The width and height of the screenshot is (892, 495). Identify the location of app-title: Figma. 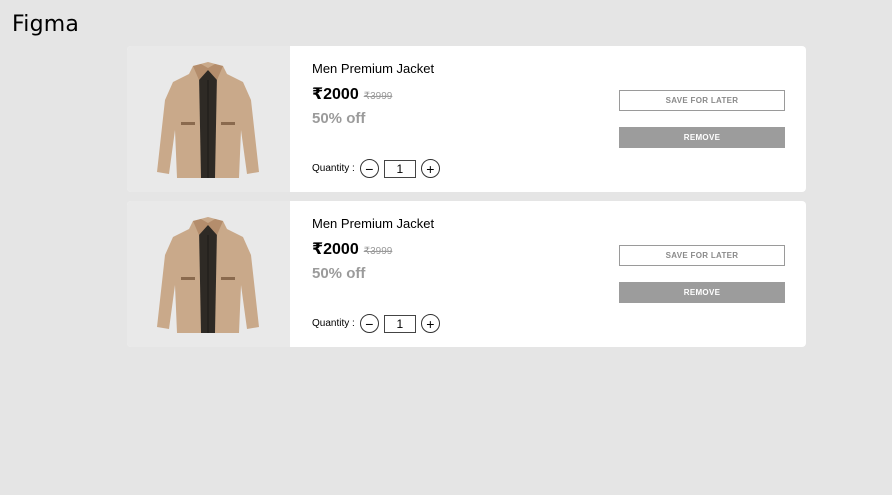
(46, 24).